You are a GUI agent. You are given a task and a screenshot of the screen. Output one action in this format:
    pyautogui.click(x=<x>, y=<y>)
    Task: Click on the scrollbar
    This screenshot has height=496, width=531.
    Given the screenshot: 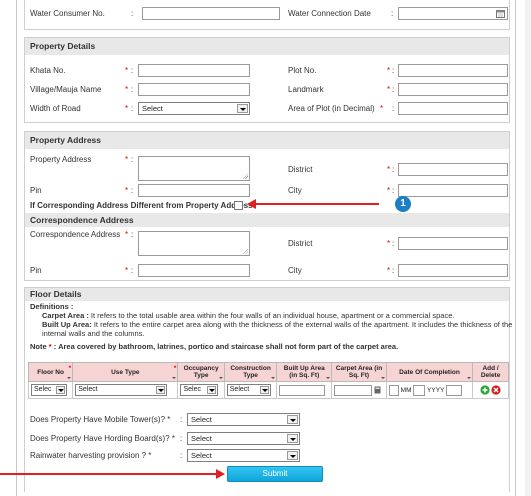 What is the action you would take?
    pyautogui.click(x=528, y=248)
    